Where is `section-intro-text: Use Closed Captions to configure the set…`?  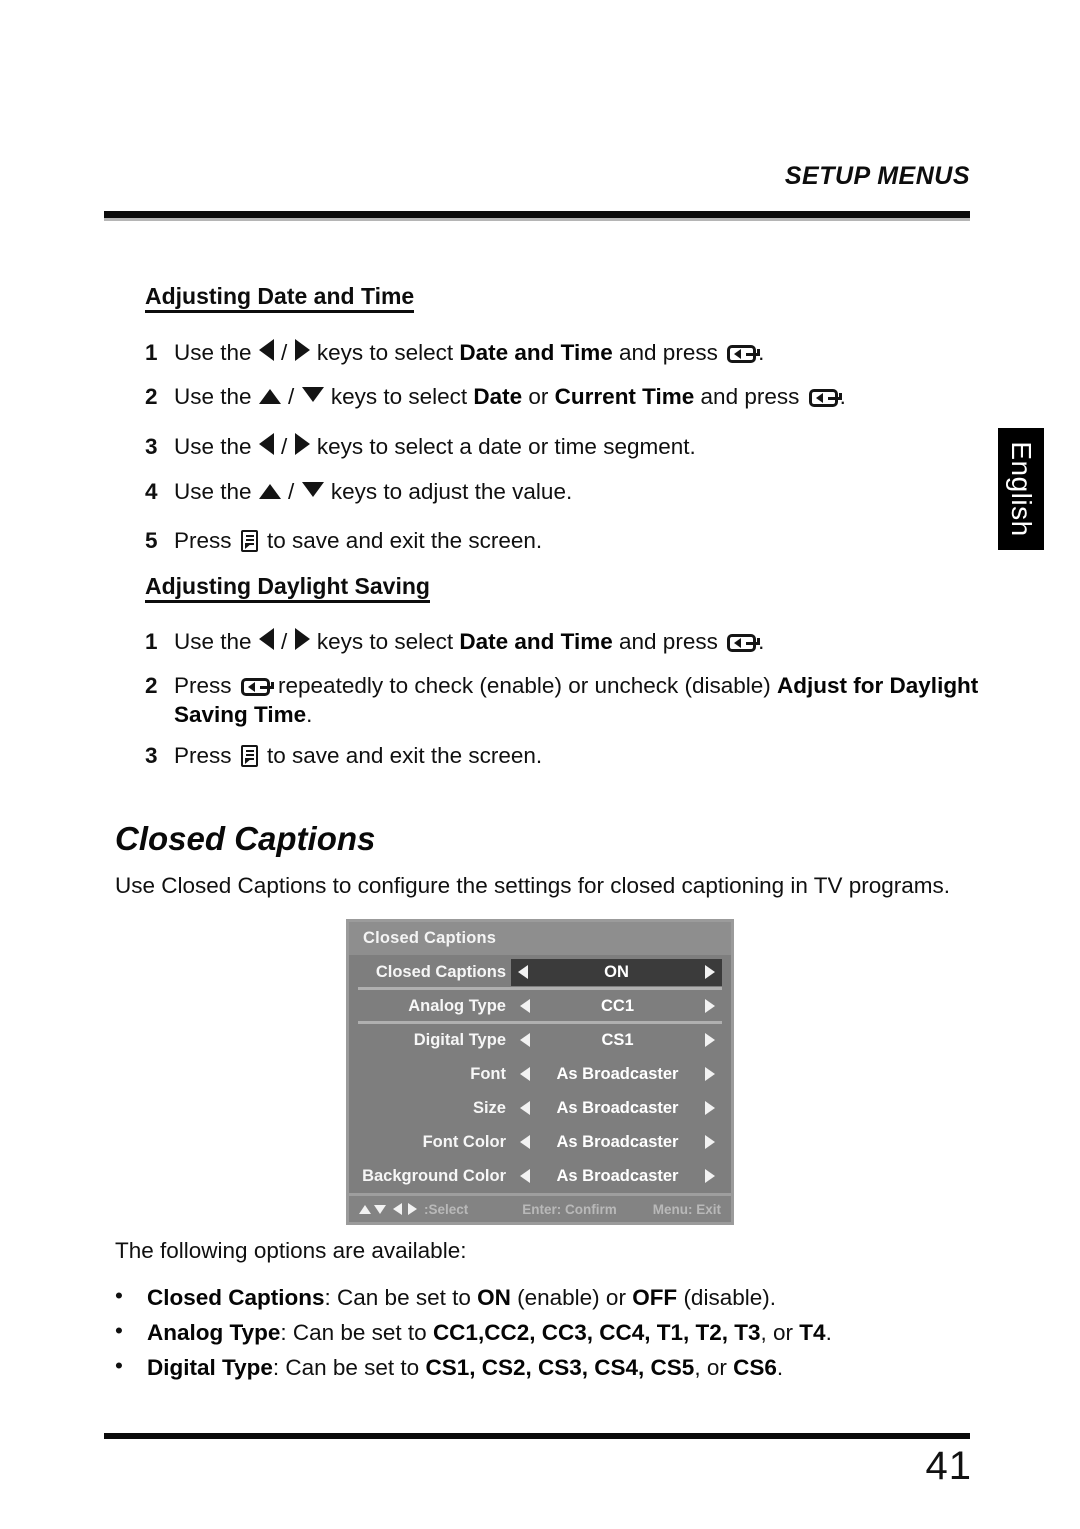 section-intro-text: Use Closed Captions to configure the set… is located at coordinates (533, 885).